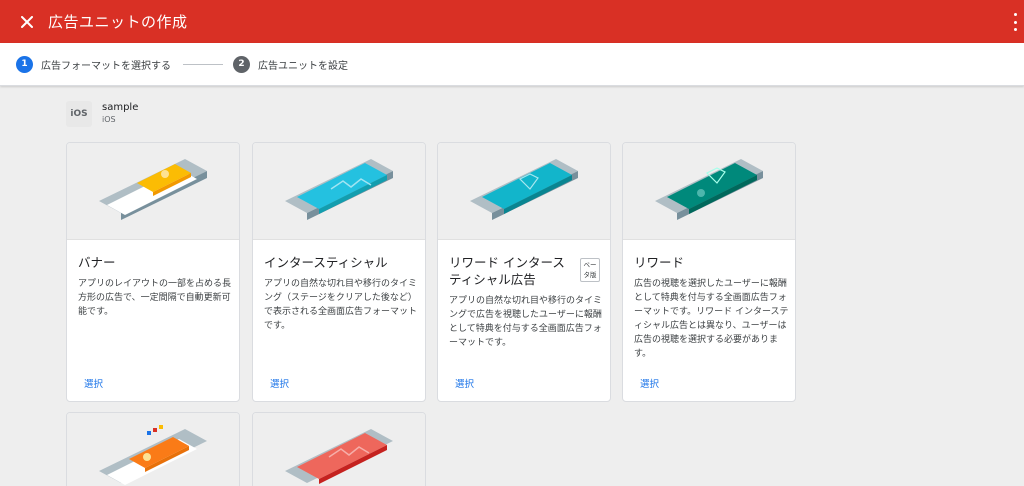 The height and width of the screenshot is (486, 1024). I want to click on rewarded-interstitial-illustration, so click(524, 191).